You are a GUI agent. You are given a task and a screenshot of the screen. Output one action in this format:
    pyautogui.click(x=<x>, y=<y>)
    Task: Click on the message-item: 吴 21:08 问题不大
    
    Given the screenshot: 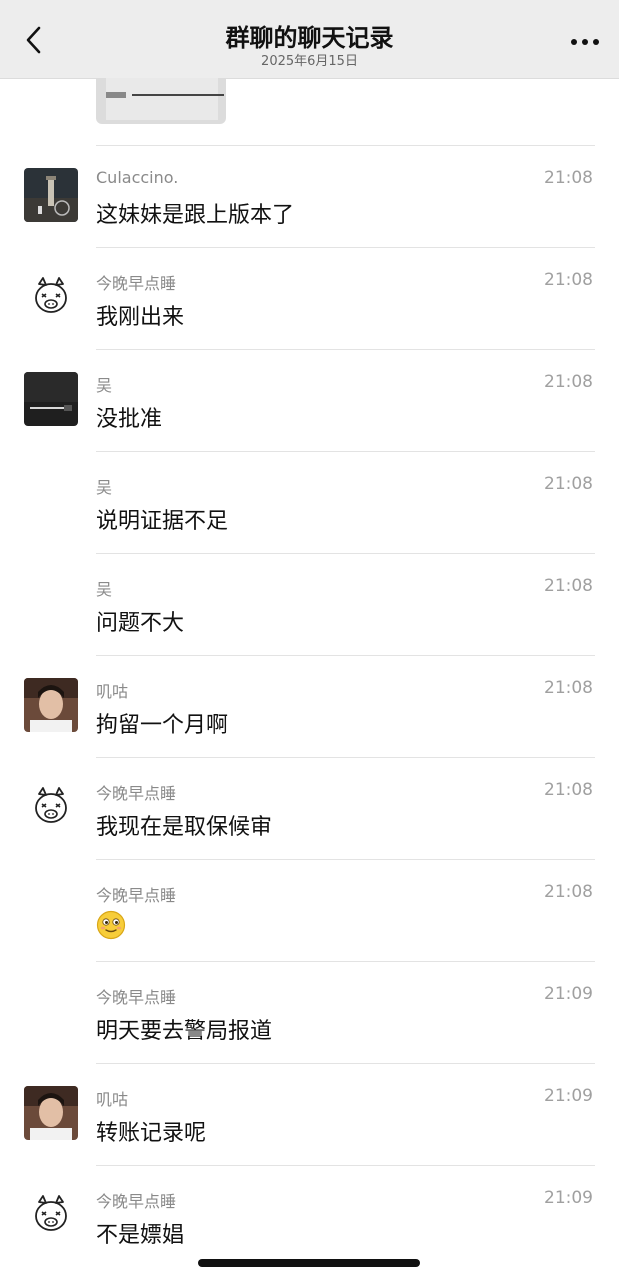 What is the action you would take?
    pyautogui.click(x=309, y=604)
    